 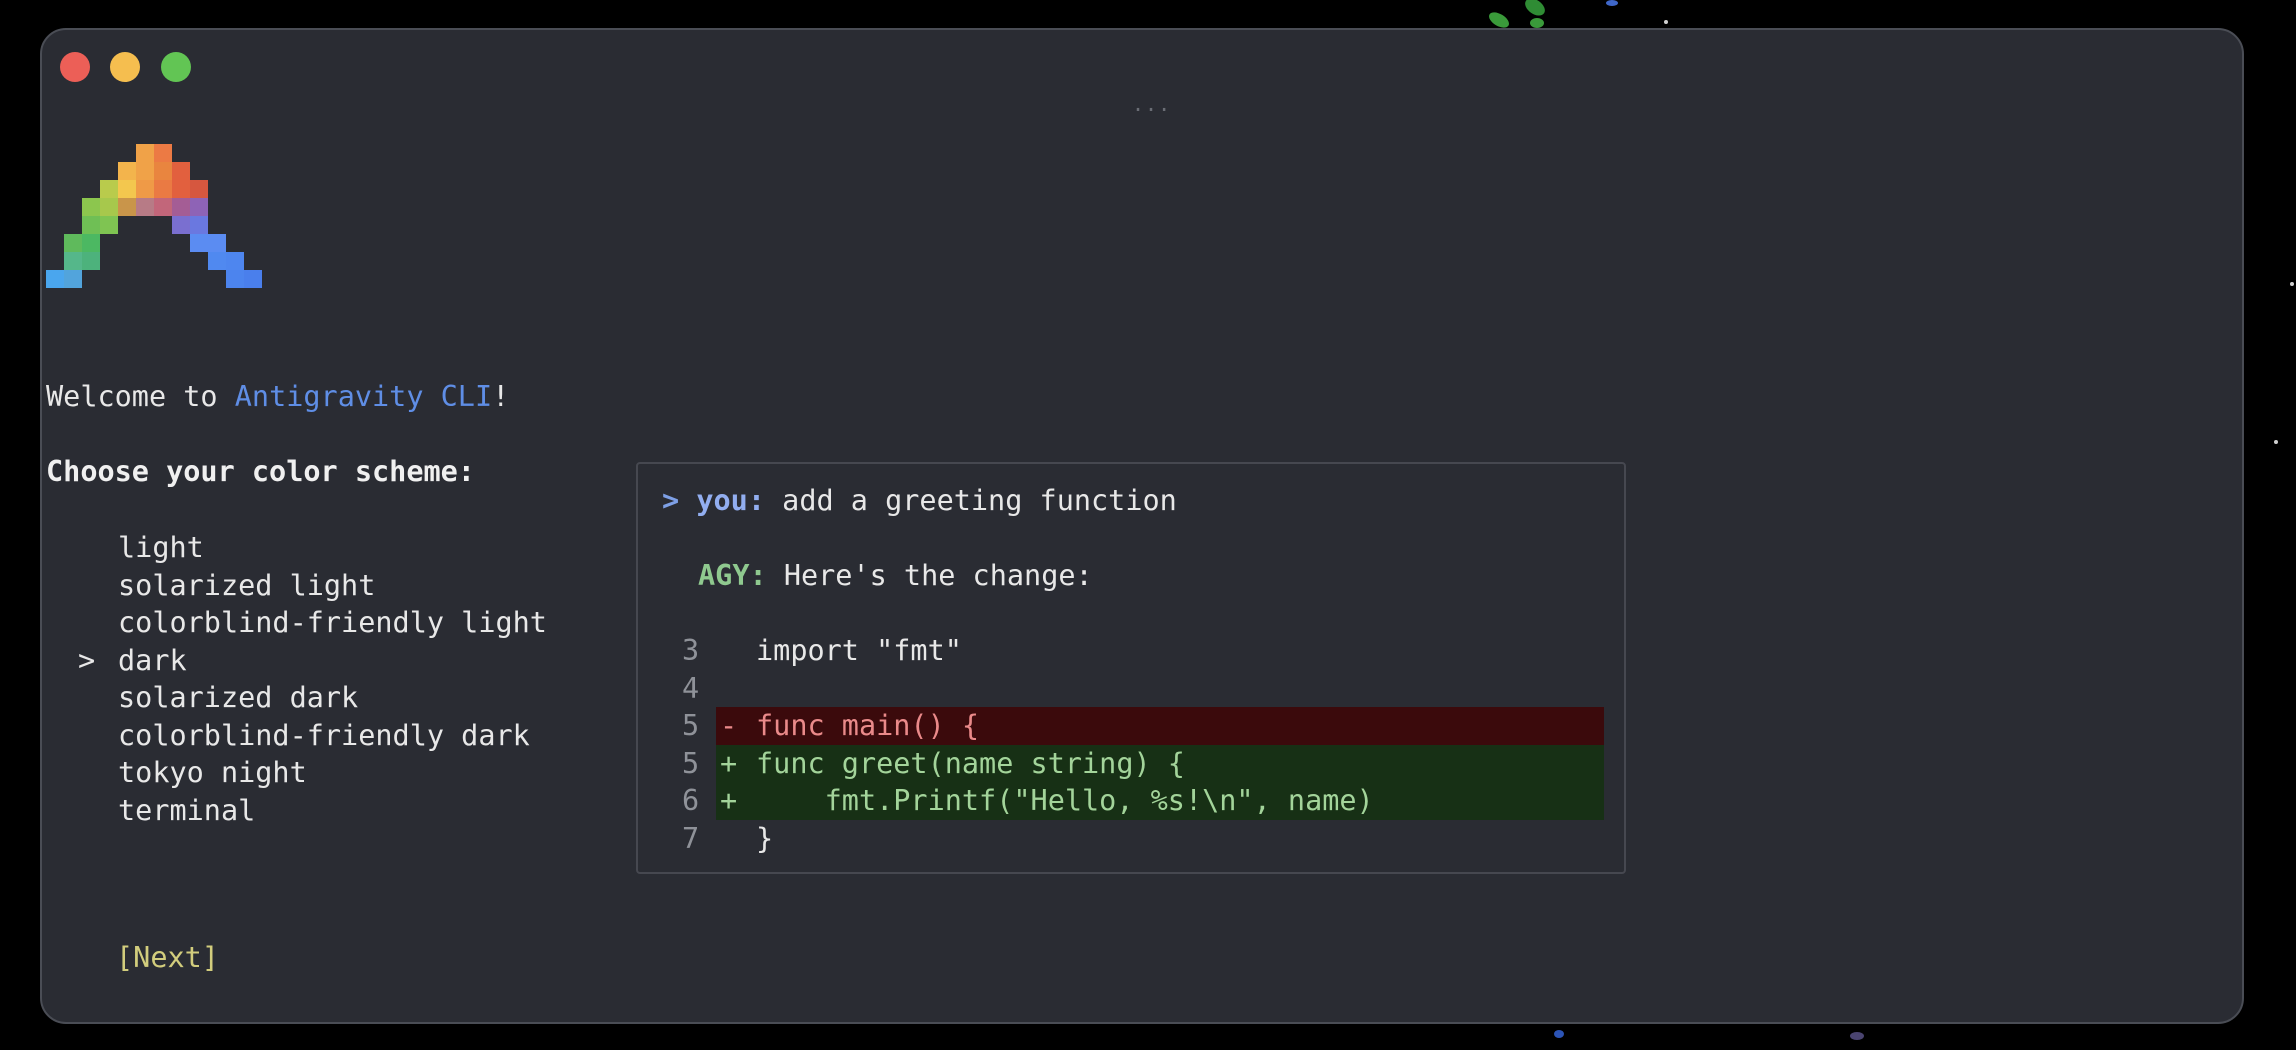 What do you see at coordinates (732, 575) in the screenshot?
I see `agent-label: AGY:` at bounding box center [732, 575].